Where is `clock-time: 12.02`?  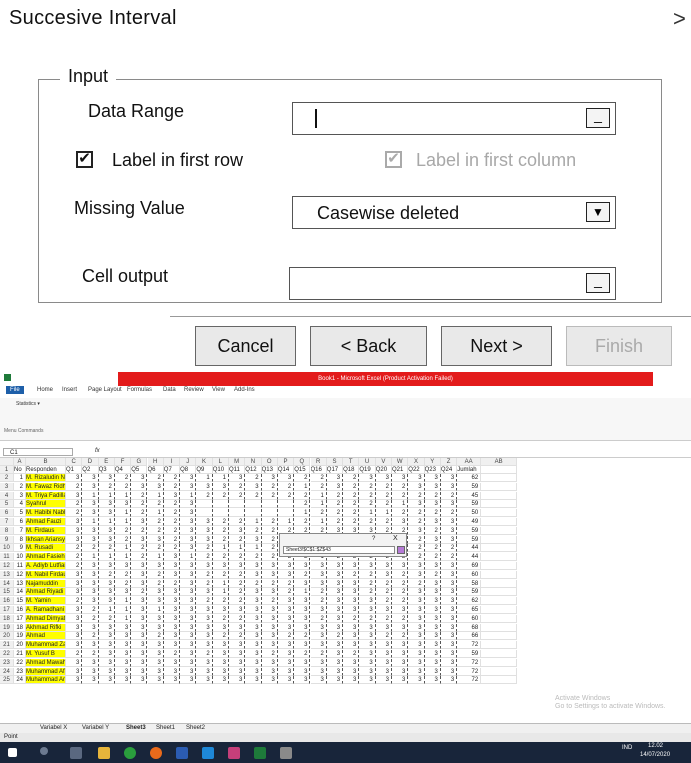
clock-time: 12.02 is located at coordinates (655, 746).